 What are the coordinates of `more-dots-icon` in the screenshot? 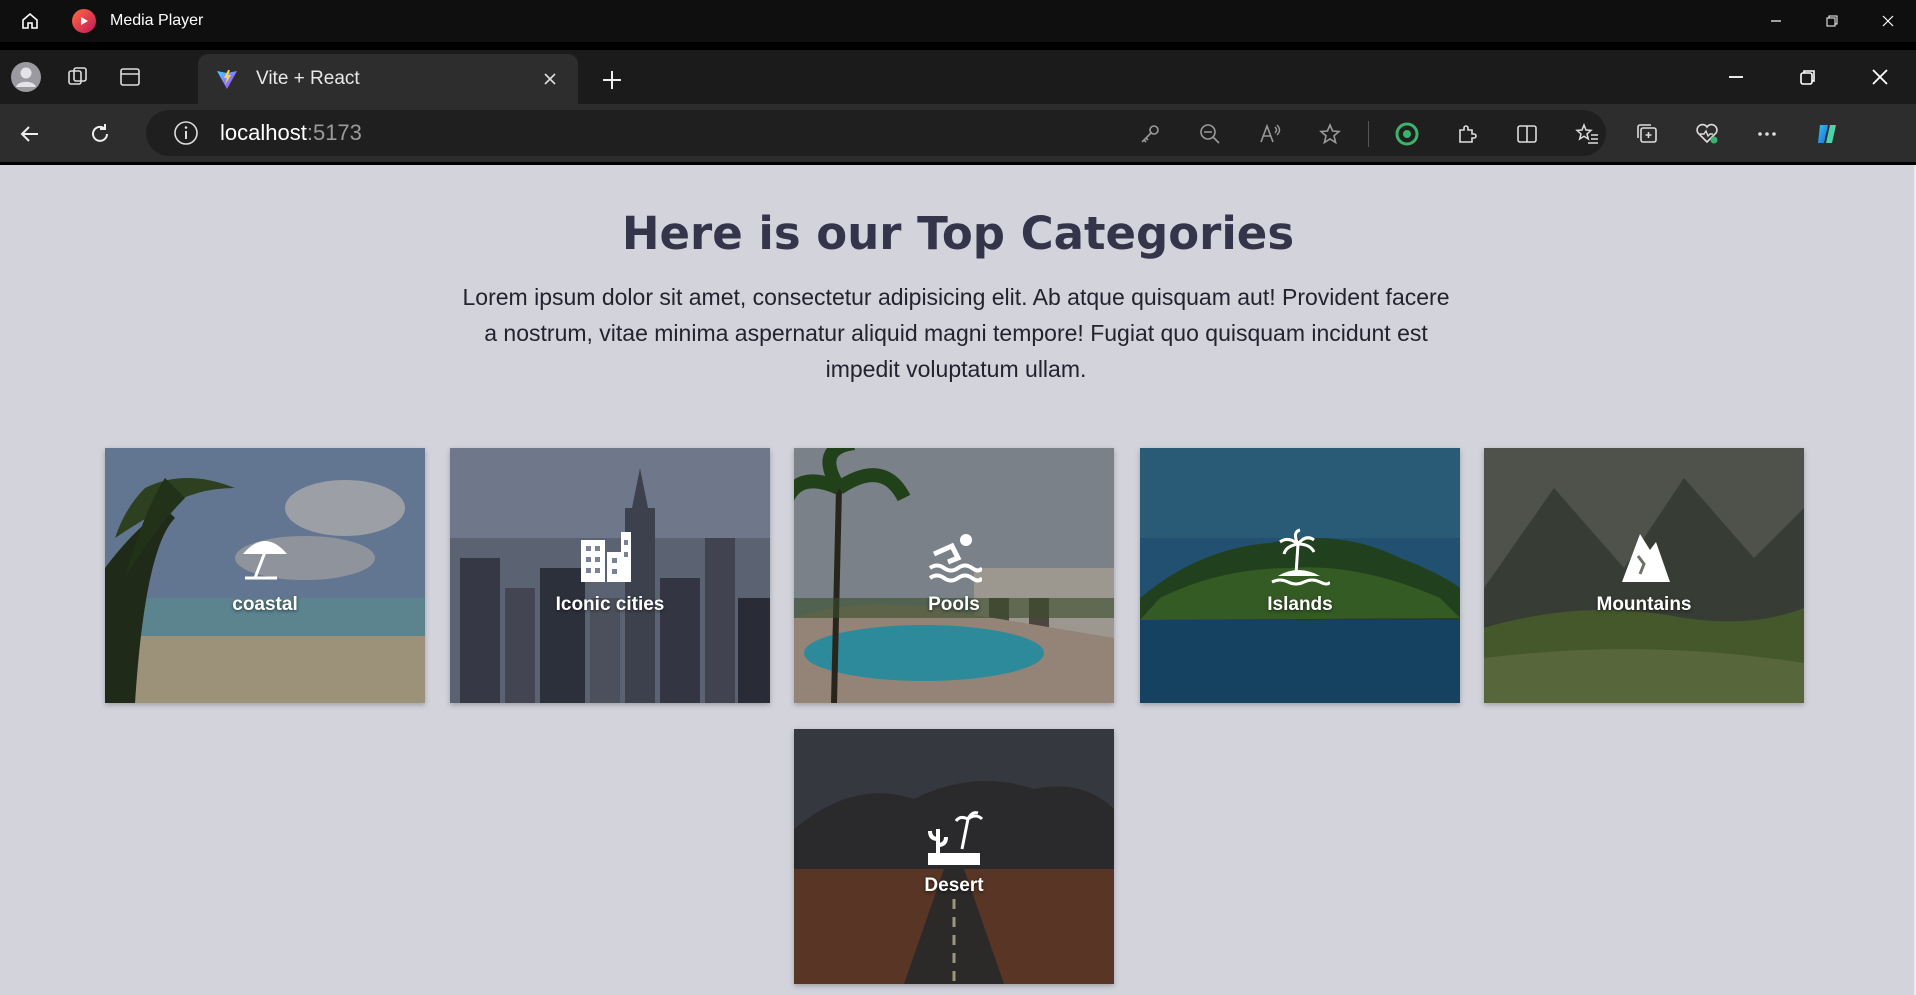 It's located at (1767, 134).